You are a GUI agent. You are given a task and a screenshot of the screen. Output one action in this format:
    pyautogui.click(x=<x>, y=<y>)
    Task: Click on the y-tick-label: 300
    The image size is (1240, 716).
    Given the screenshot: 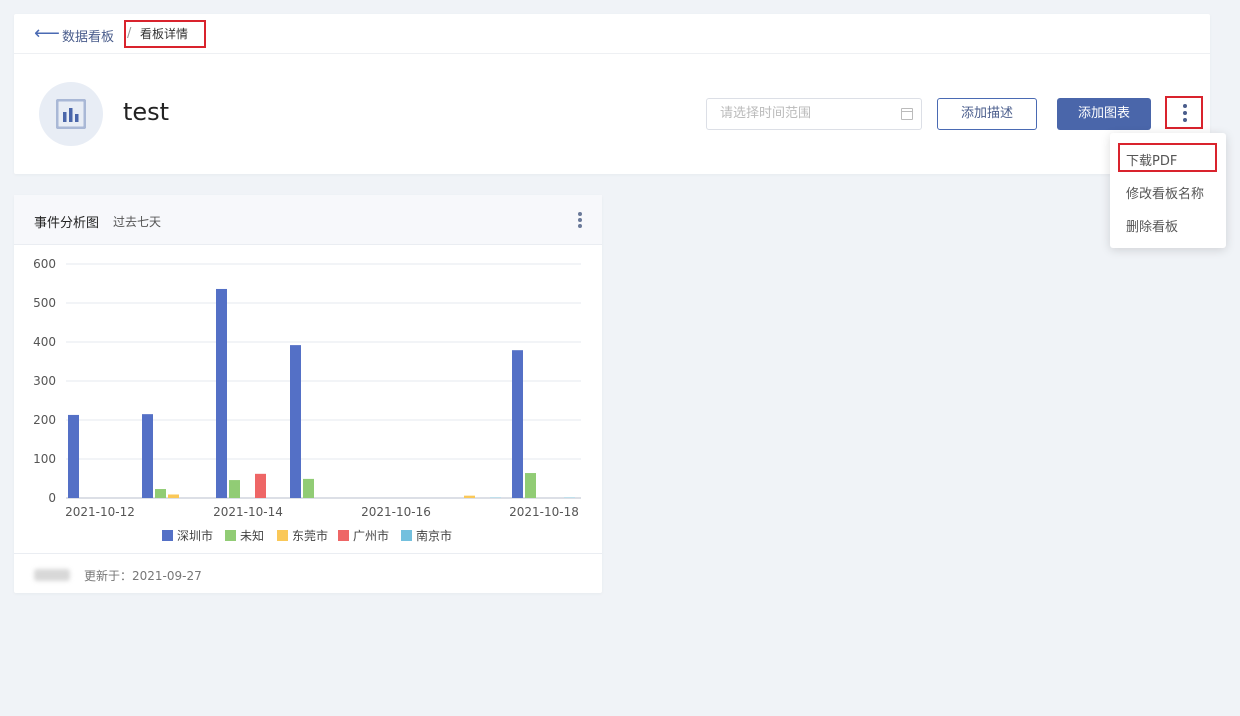 What is the action you would take?
    pyautogui.click(x=44, y=381)
    